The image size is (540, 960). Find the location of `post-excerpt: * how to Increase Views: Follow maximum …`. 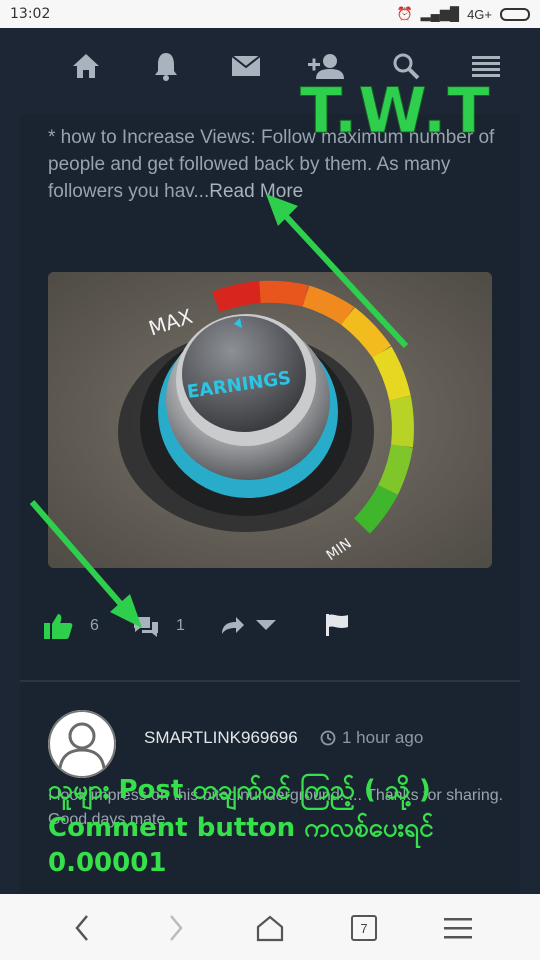

post-excerpt: * how to Increase Views: Follow maximum … is located at coordinates (273, 164).